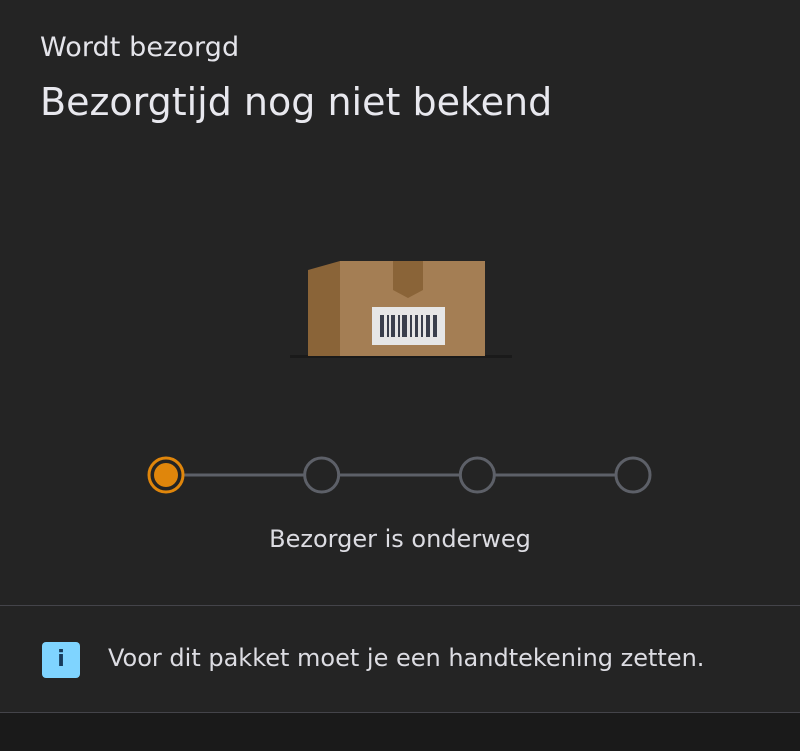 This screenshot has height=751, width=800. I want to click on delivery-status-label: Wordt bezorgd, so click(140, 47).